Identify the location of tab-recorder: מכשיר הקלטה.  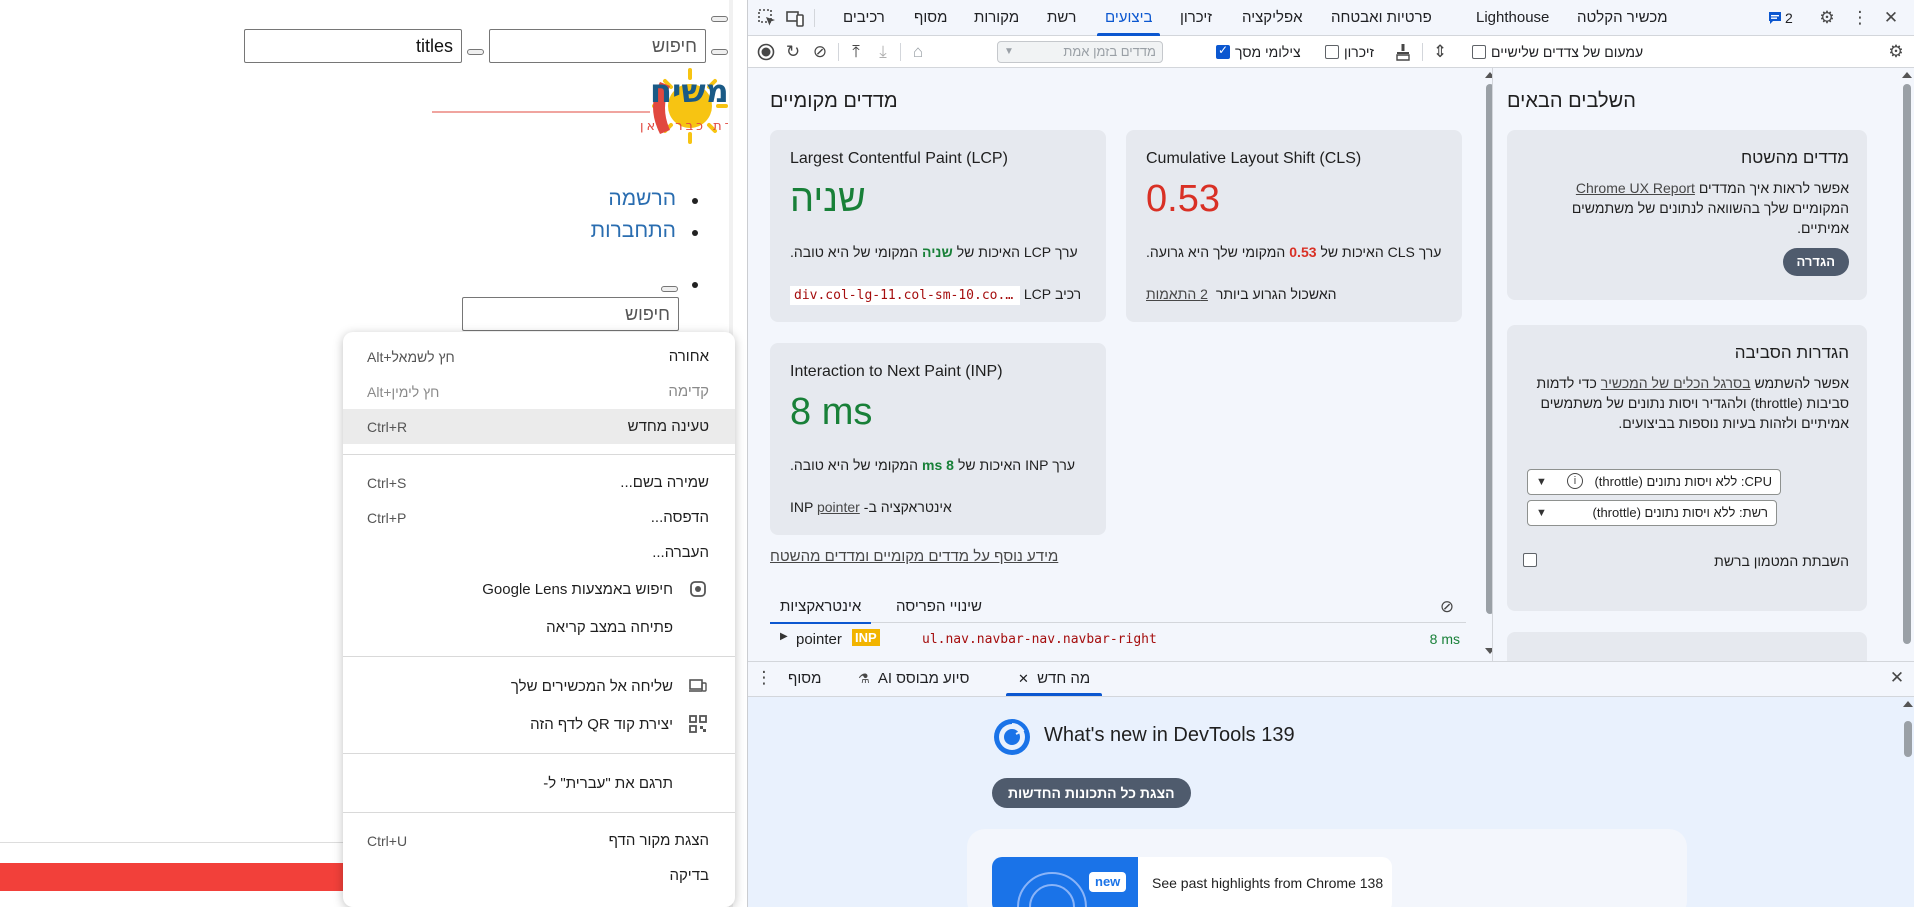
(1622, 18).